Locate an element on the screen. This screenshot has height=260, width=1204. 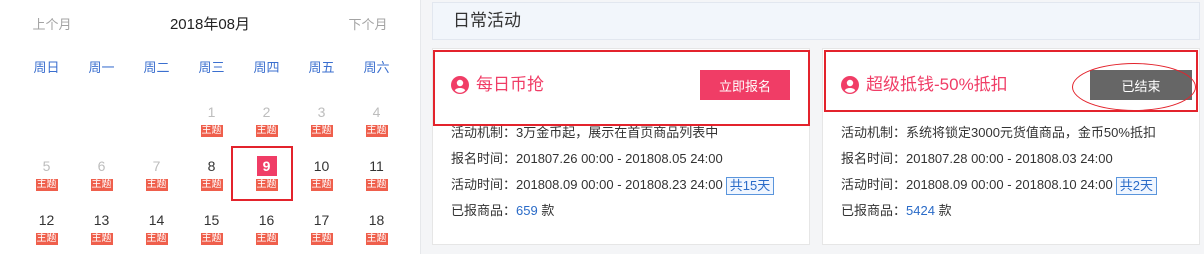
registered-count: 659 is located at coordinates (527, 210).